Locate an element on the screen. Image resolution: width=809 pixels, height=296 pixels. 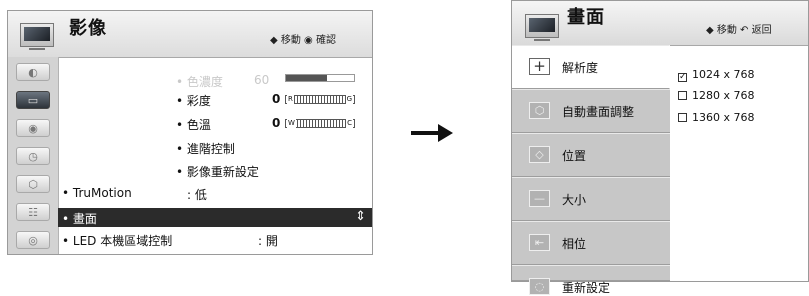
screen-icon: ▭ is located at coordinates (33, 100).